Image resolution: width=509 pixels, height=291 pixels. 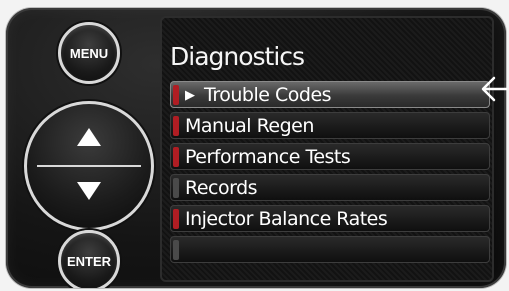 What do you see at coordinates (268, 157) in the screenshot?
I see `menu-item-label: Performance Tests` at bounding box center [268, 157].